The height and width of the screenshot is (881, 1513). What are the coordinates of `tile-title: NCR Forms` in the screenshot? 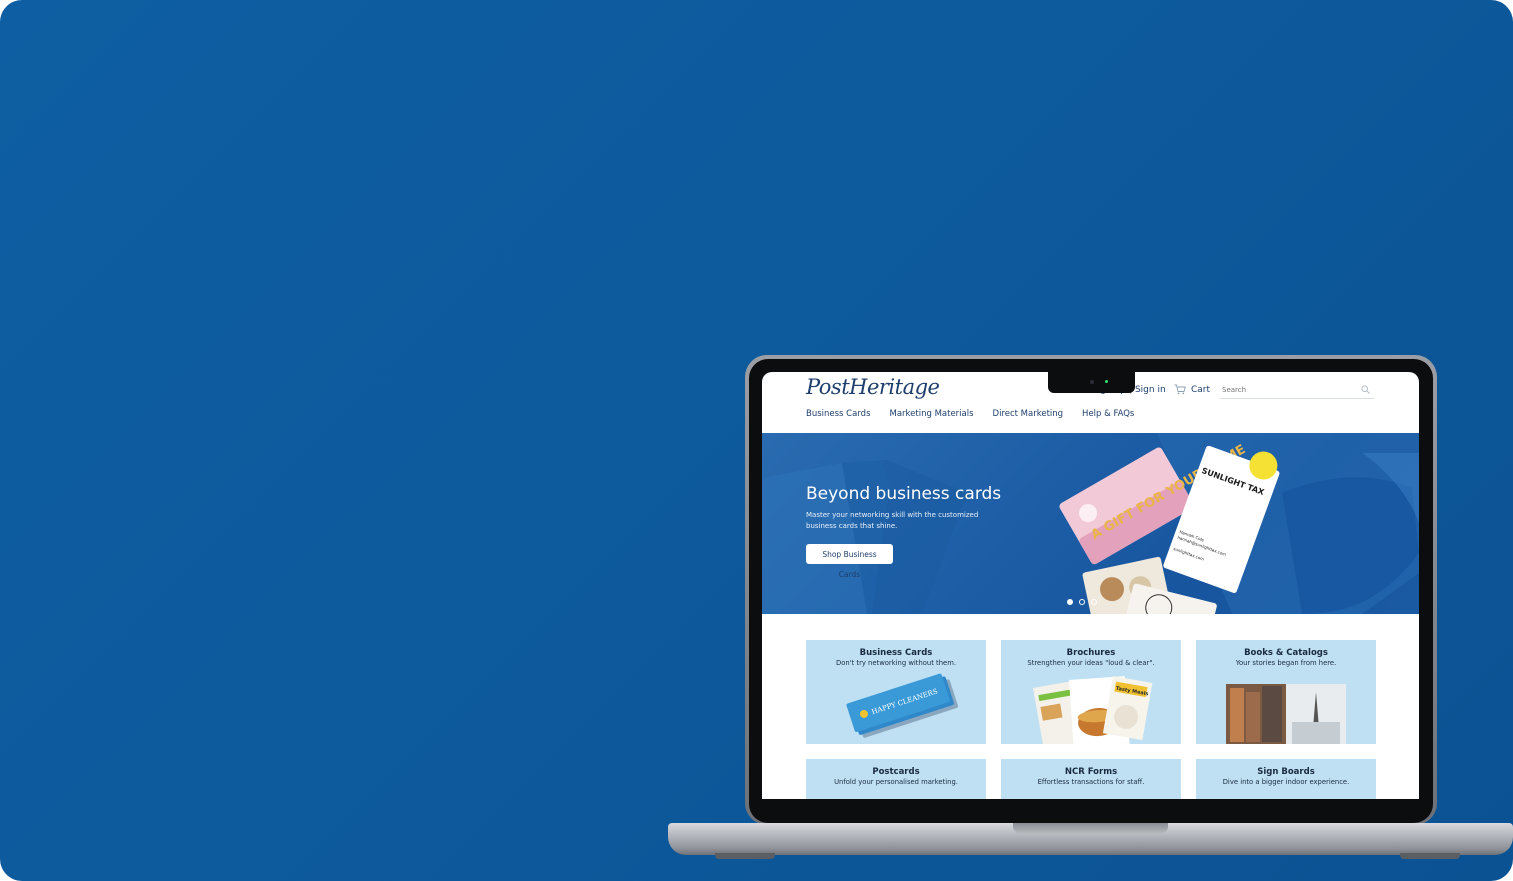 It's located at (1091, 772).